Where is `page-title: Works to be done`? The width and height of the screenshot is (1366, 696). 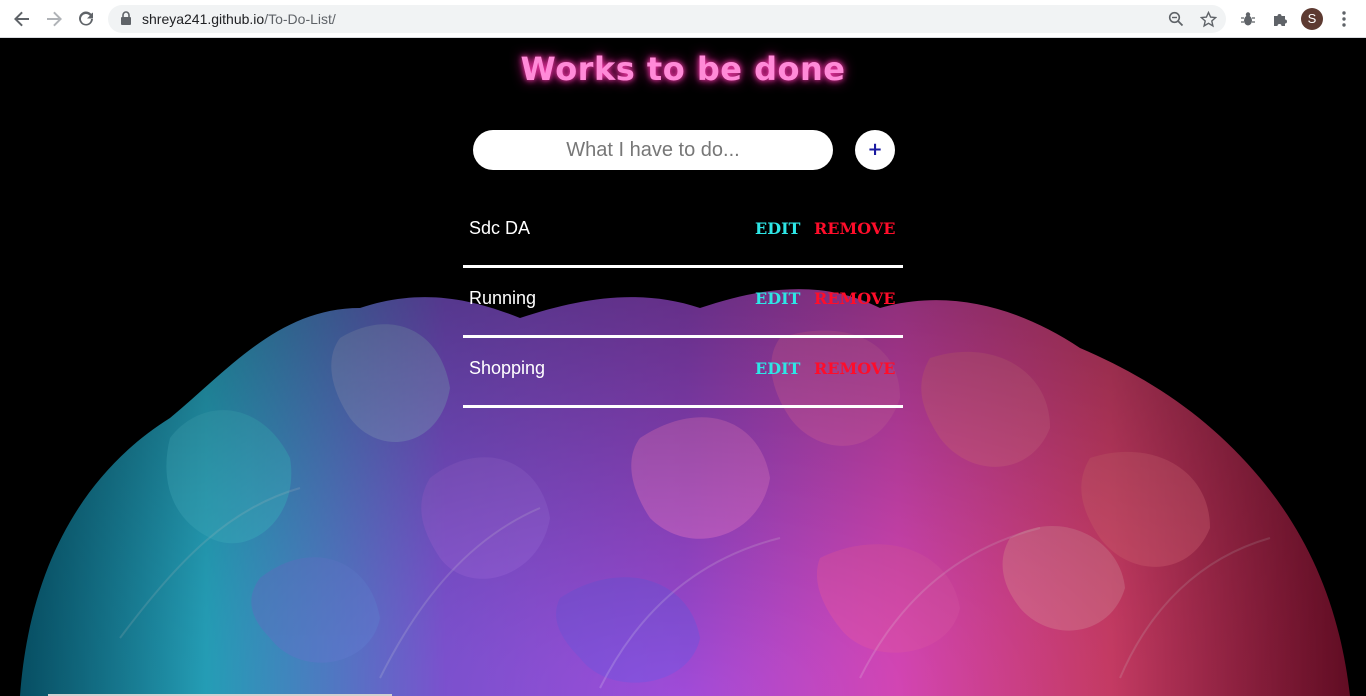
page-title: Works to be done is located at coordinates (683, 69).